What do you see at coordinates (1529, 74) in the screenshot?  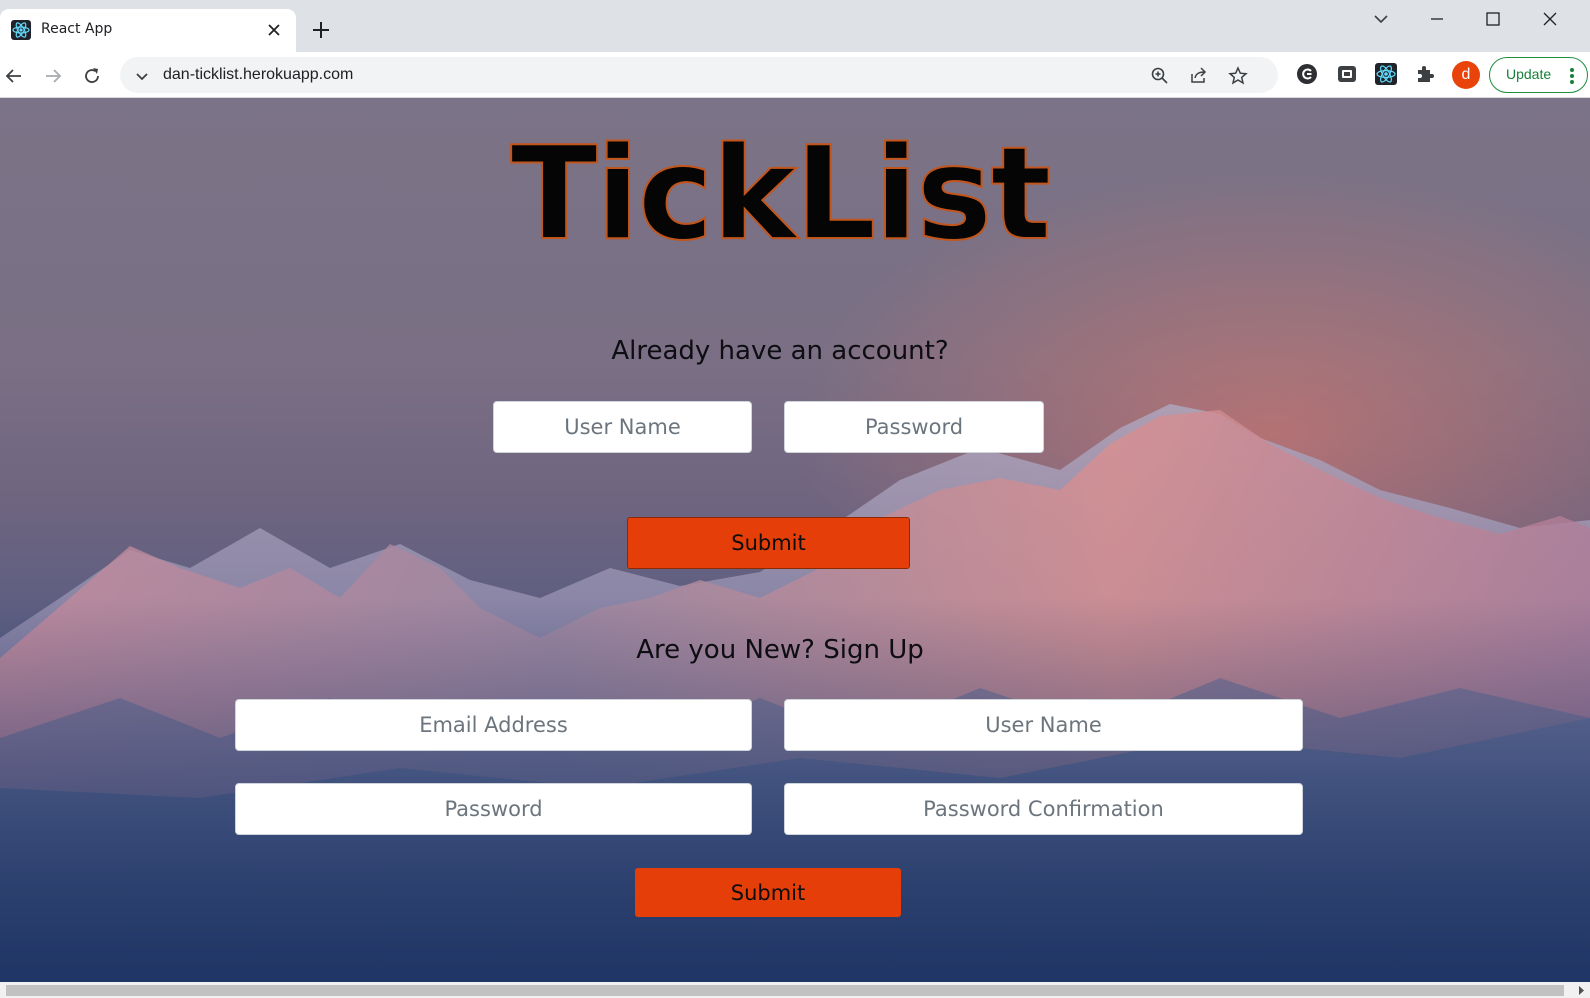 I see `update-button-label: Update` at bounding box center [1529, 74].